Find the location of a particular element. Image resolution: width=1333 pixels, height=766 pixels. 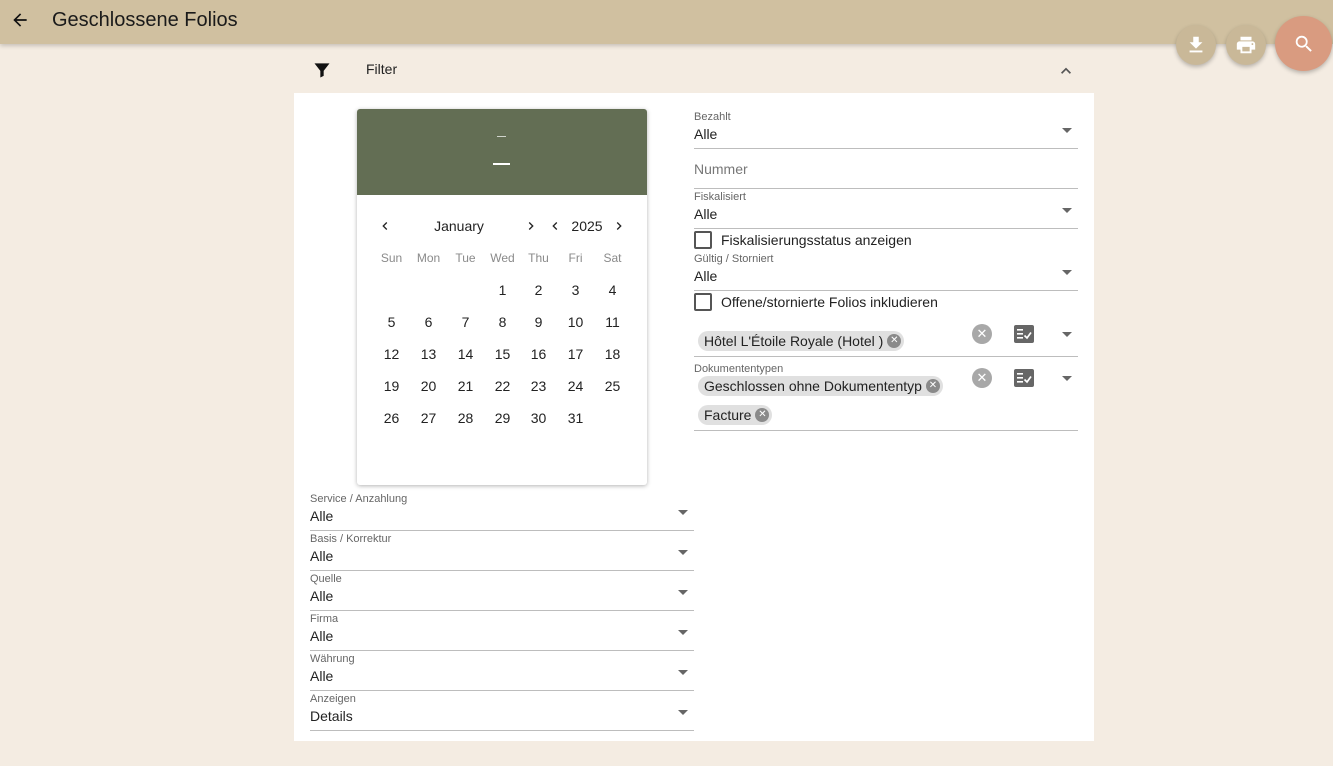

filter-select-2: Quelle Alle is located at coordinates (502, 592).